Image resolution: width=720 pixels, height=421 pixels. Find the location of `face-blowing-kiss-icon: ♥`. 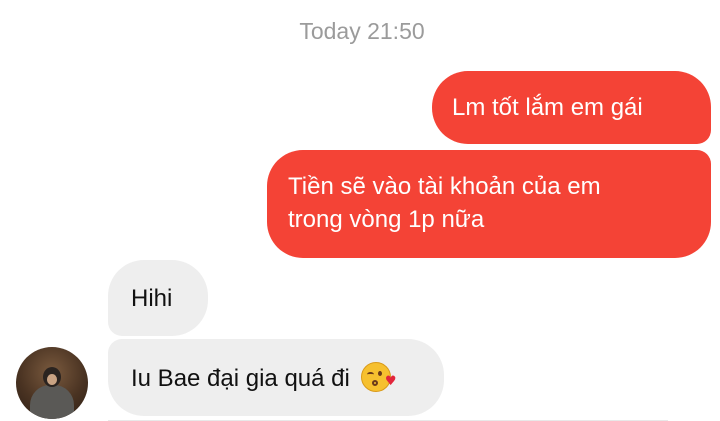

face-blowing-kiss-icon: ♥ is located at coordinates (378, 377).